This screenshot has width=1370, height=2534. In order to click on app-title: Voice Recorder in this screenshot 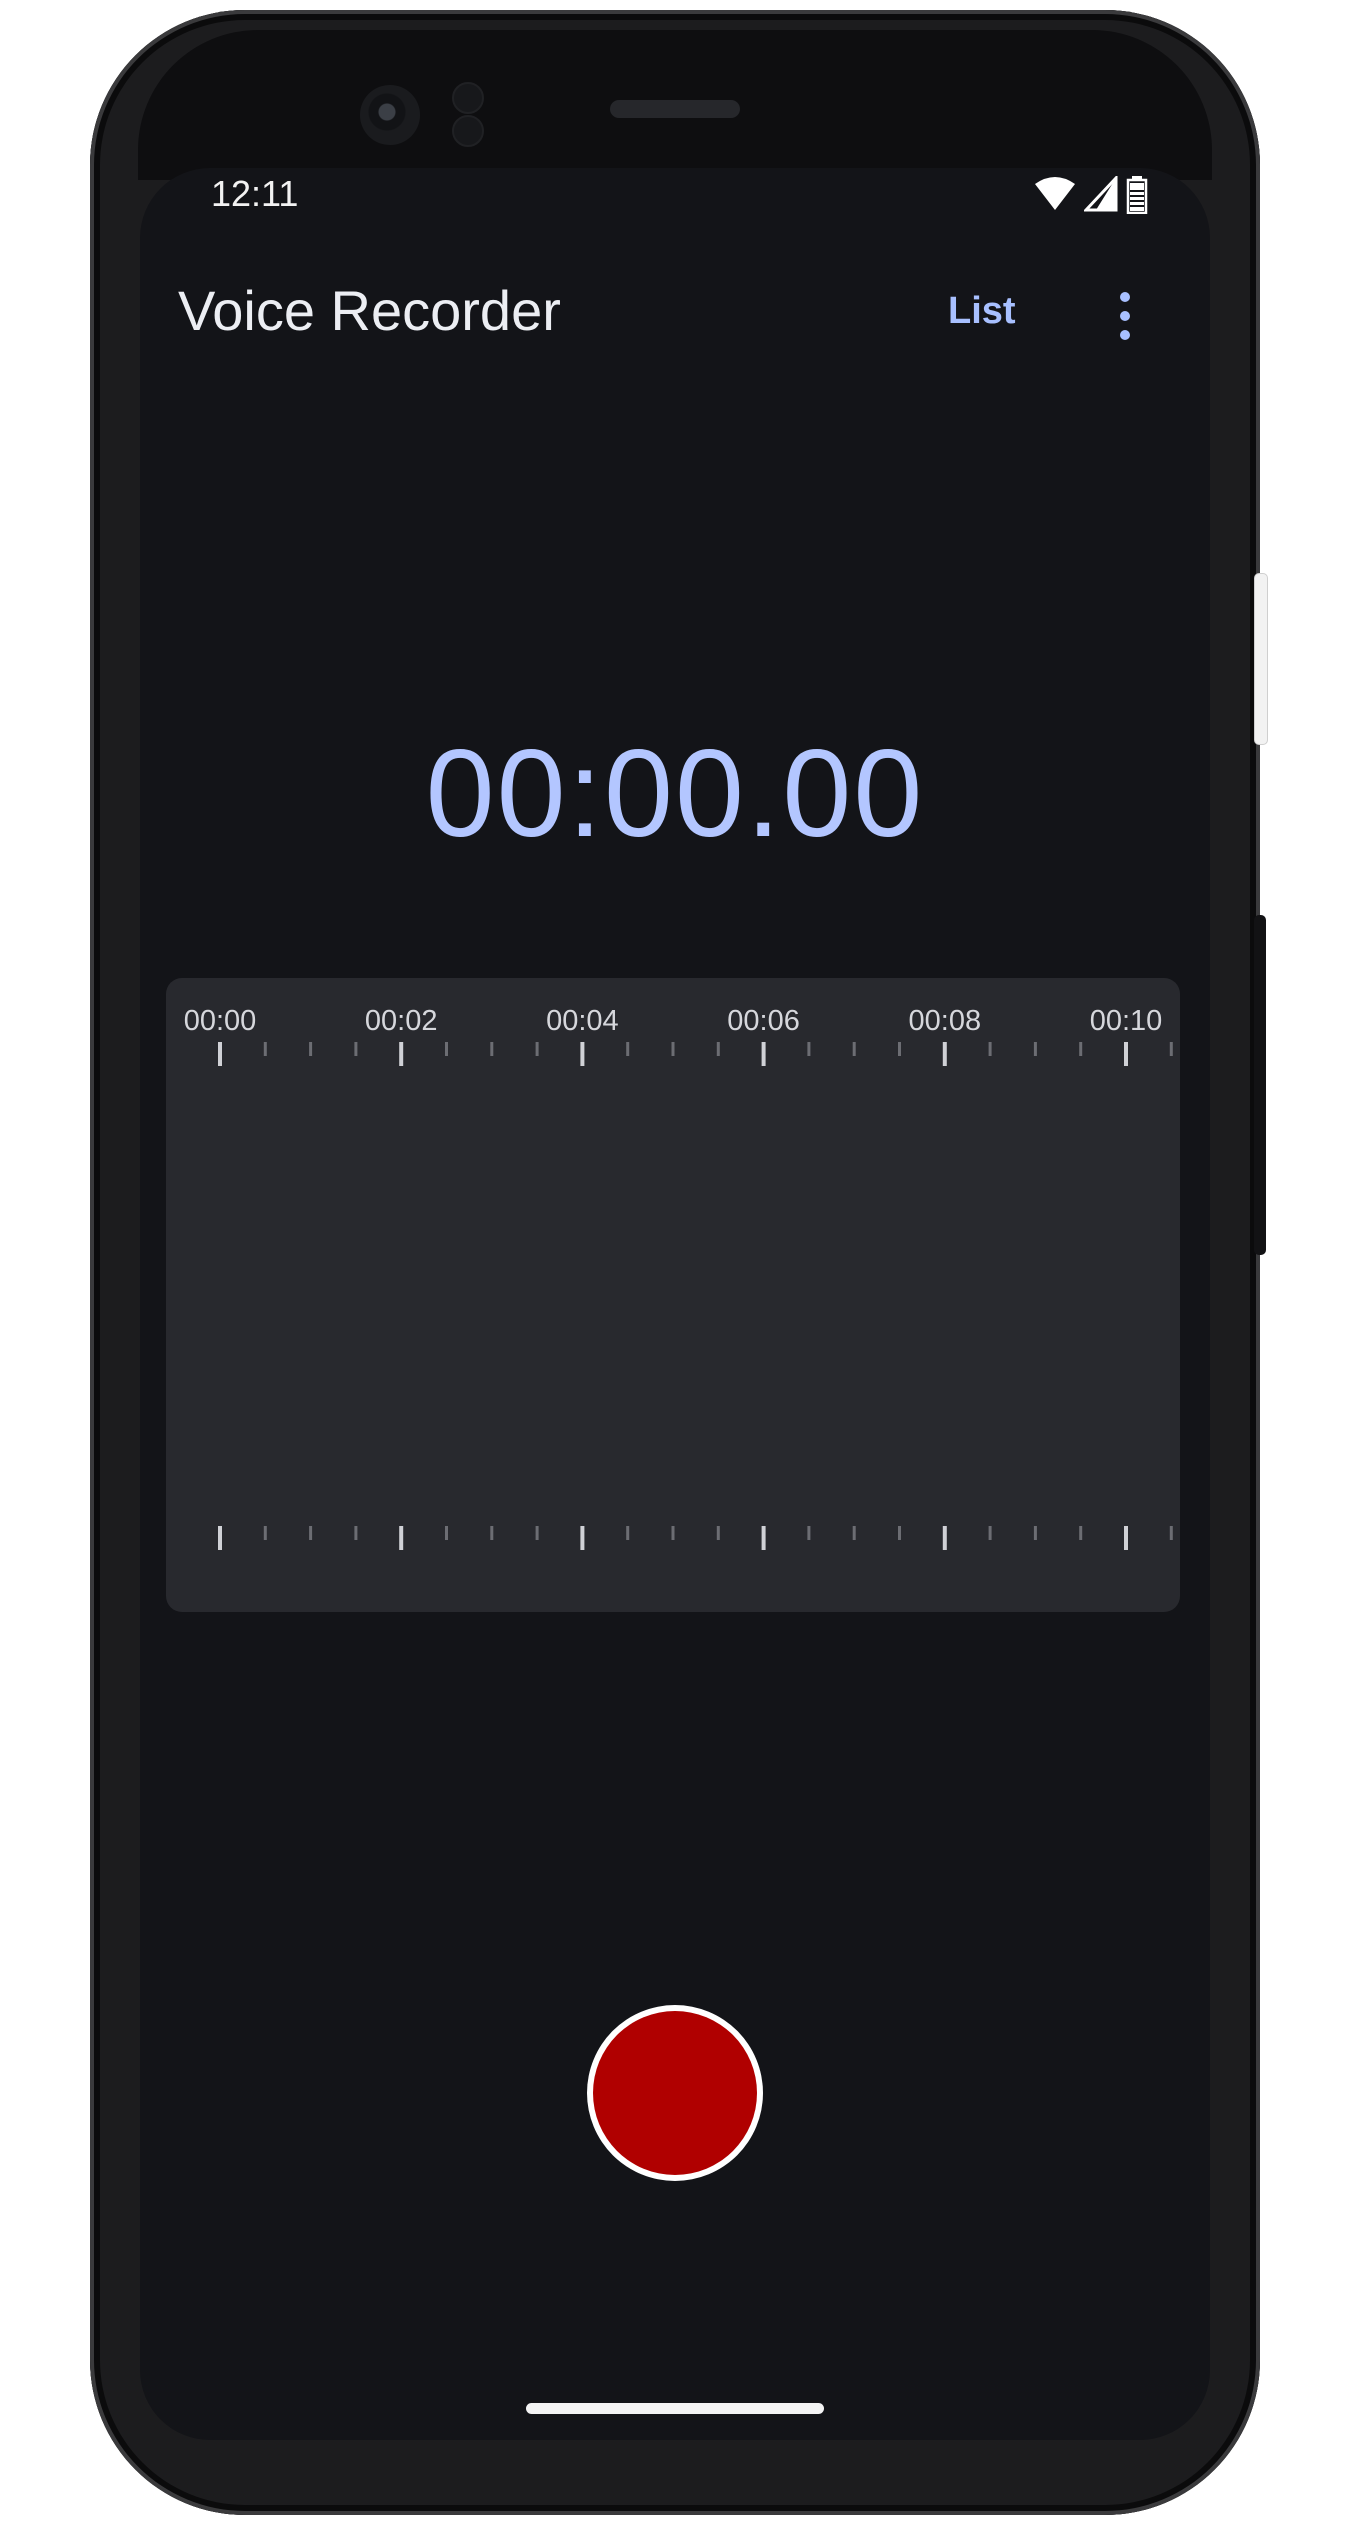, I will do `click(369, 310)`.